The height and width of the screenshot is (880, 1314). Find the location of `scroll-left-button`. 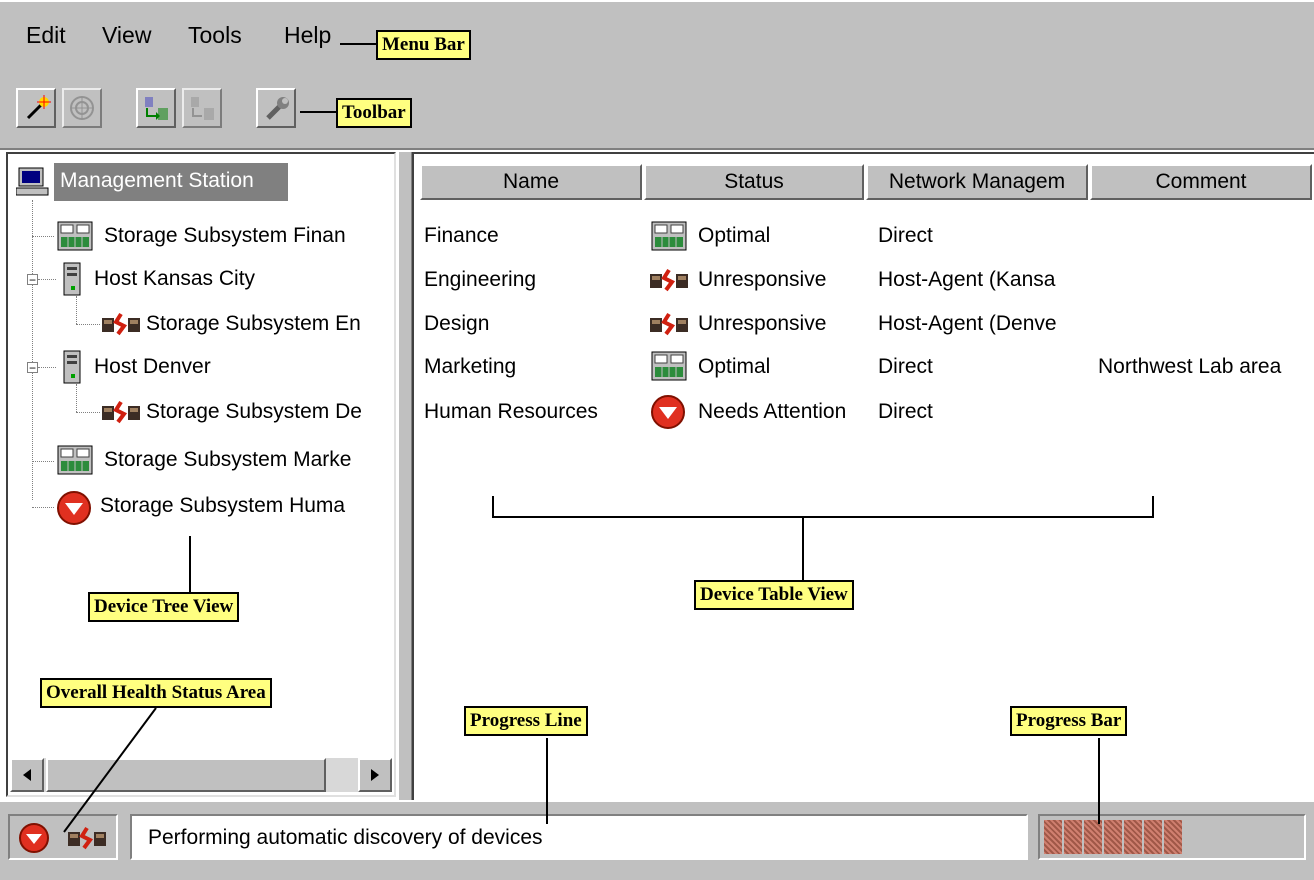

scroll-left-button is located at coordinates (27, 775).